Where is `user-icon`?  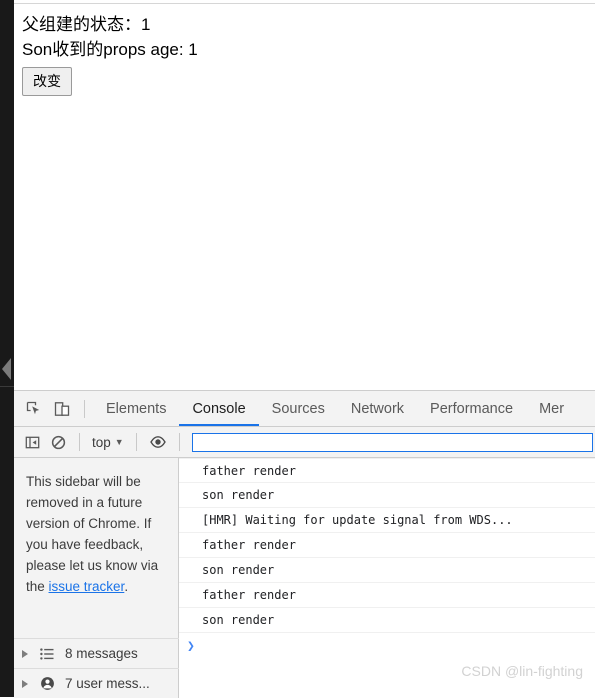 user-icon is located at coordinates (47, 684).